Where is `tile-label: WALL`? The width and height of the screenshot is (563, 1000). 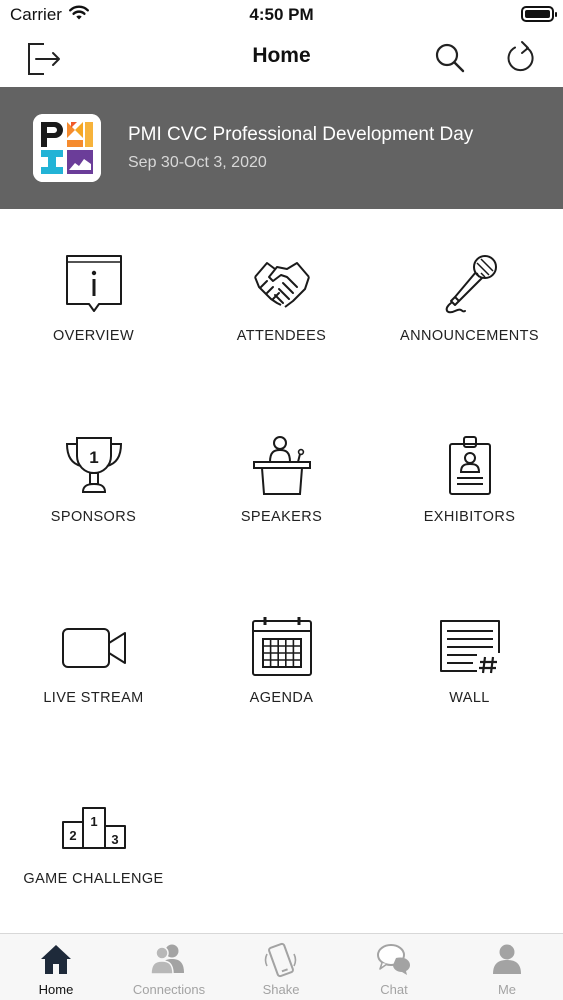
tile-label: WALL is located at coordinates (469, 698).